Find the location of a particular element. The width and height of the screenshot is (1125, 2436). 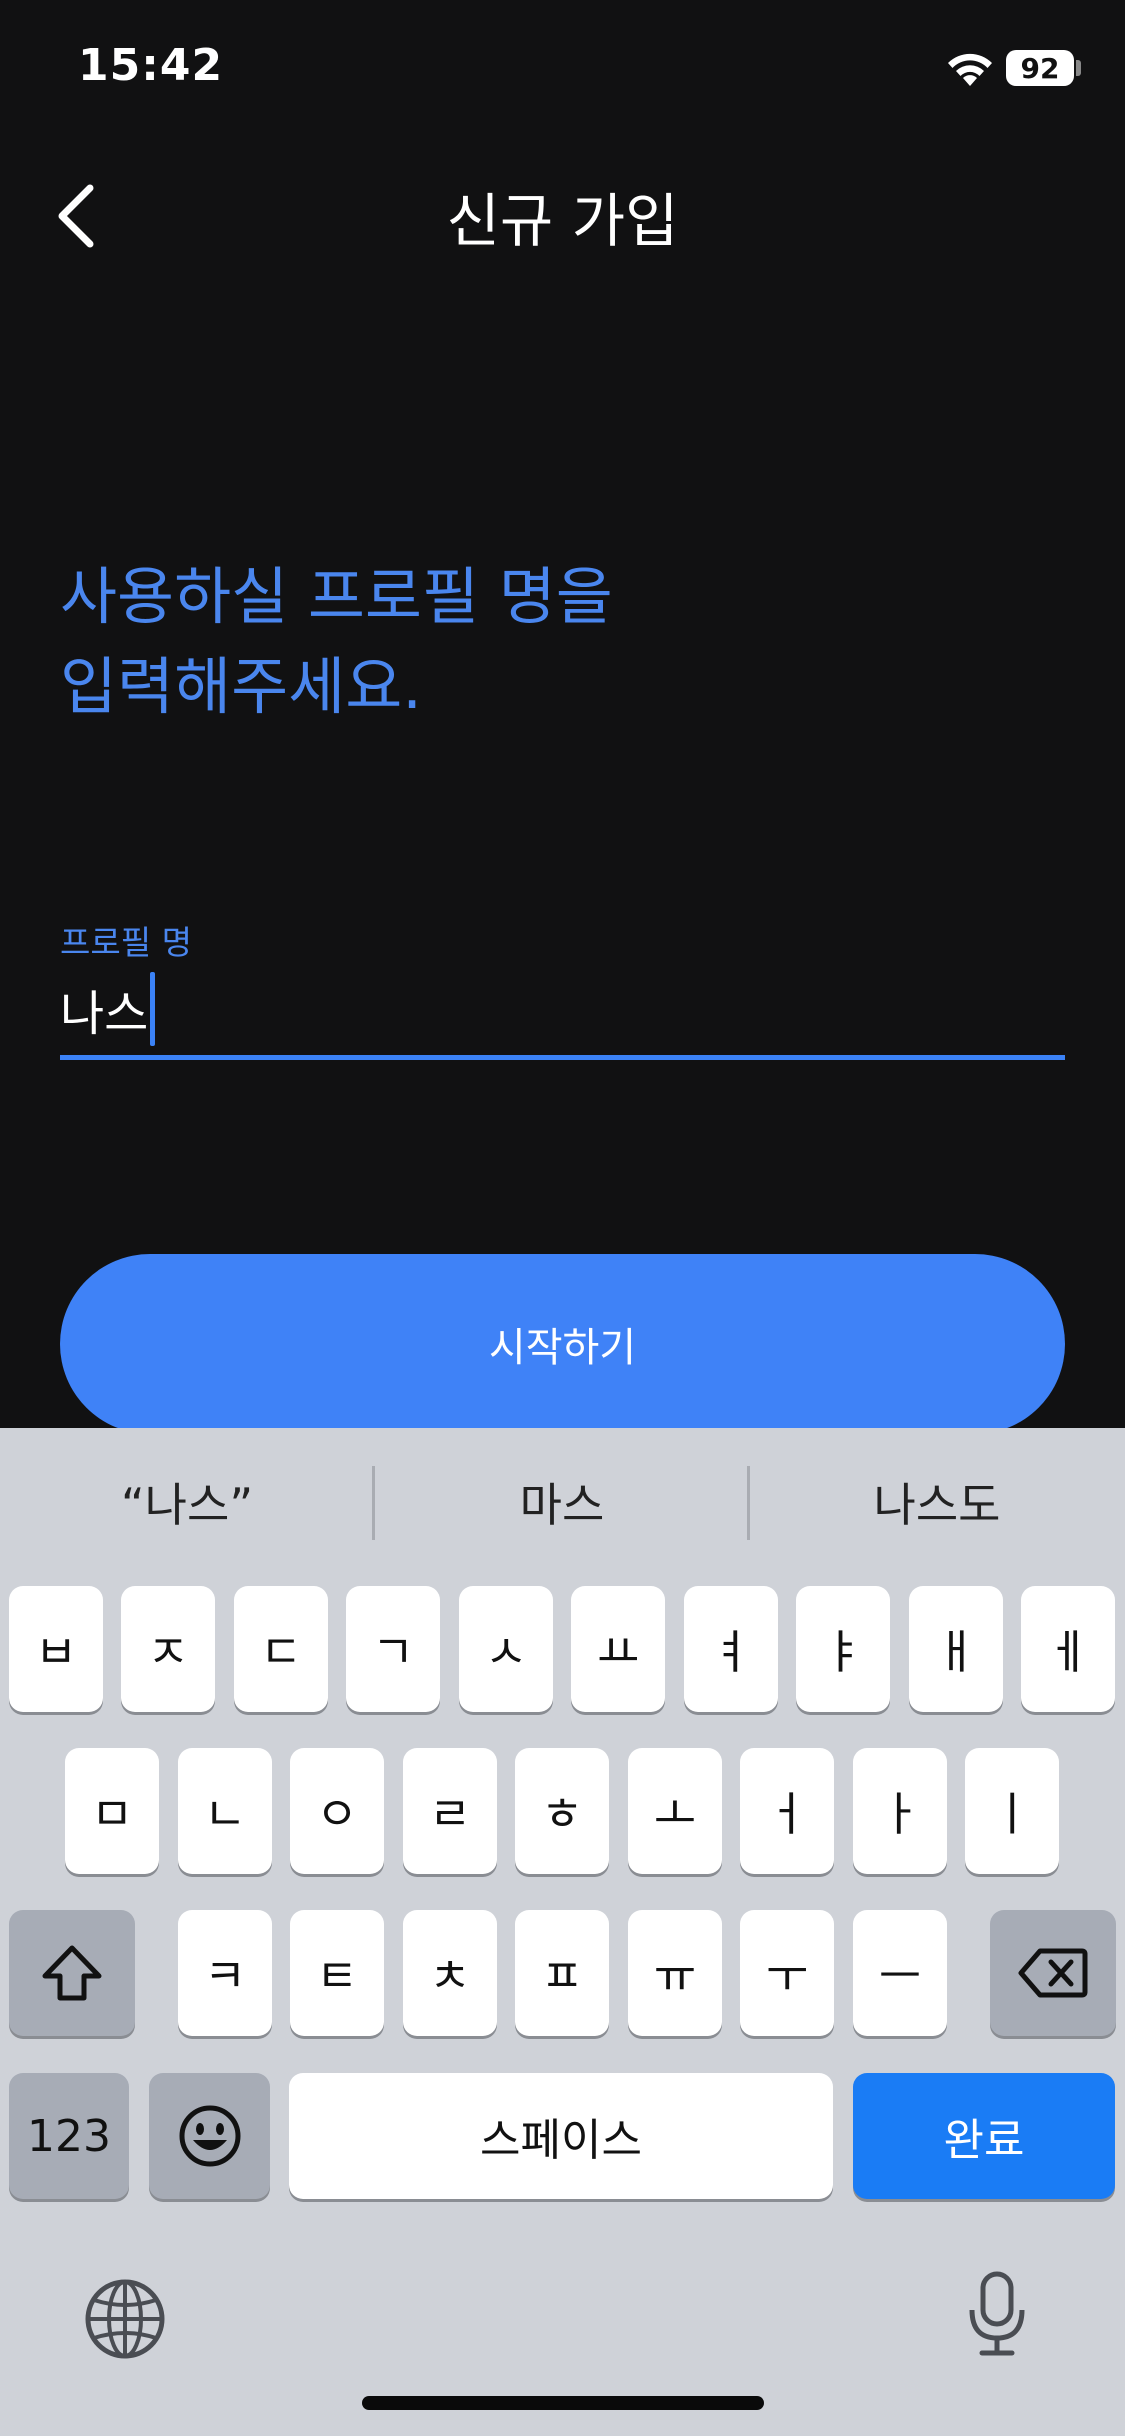

home-indicator is located at coordinates (563, 2403).